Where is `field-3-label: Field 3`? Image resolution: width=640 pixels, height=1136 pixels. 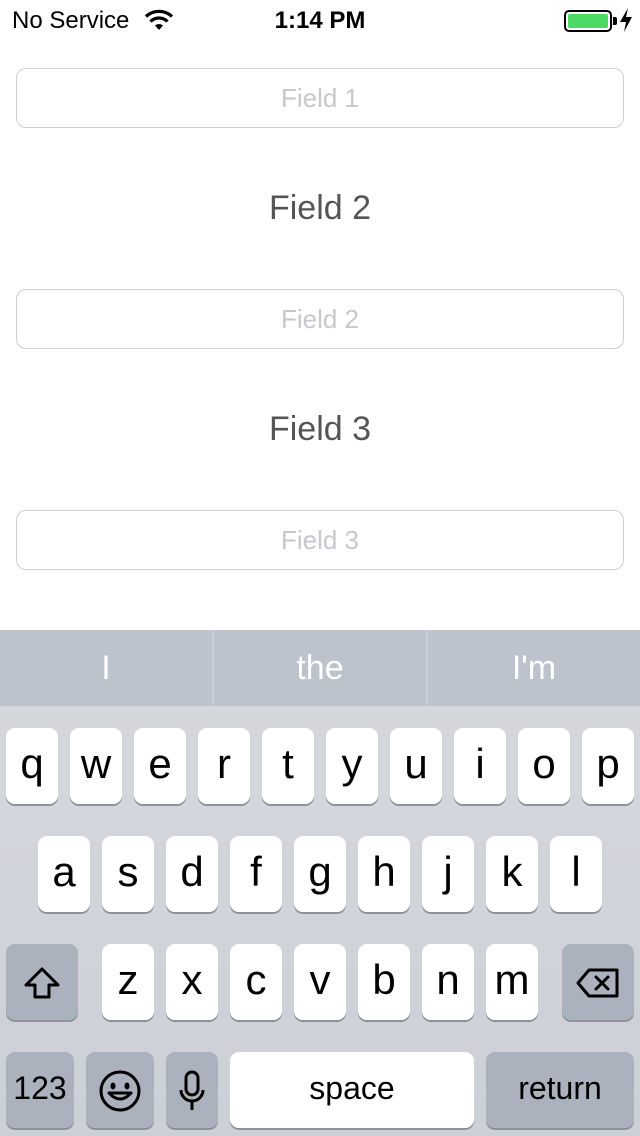
field-3-label: Field 3 is located at coordinates (320, 429).